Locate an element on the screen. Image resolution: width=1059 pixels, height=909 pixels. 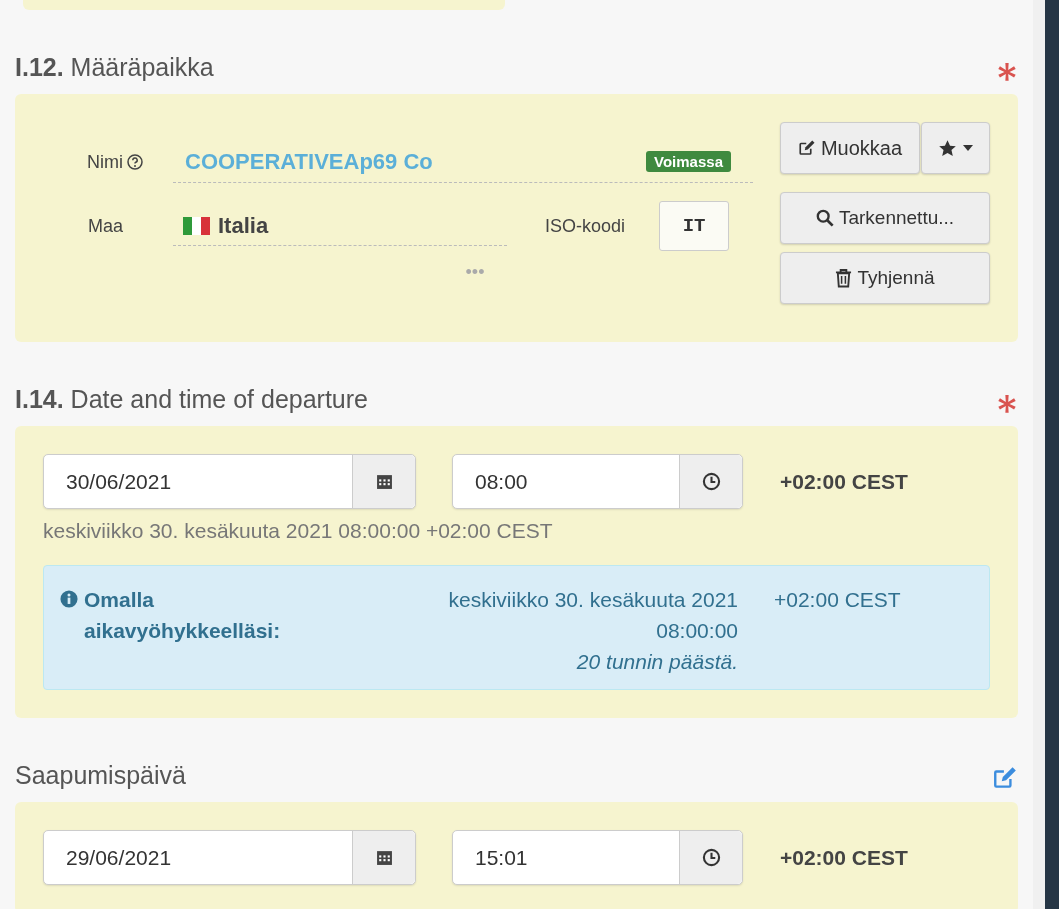
clear-button: Tyhjennä is located at coordinates (885, 278).